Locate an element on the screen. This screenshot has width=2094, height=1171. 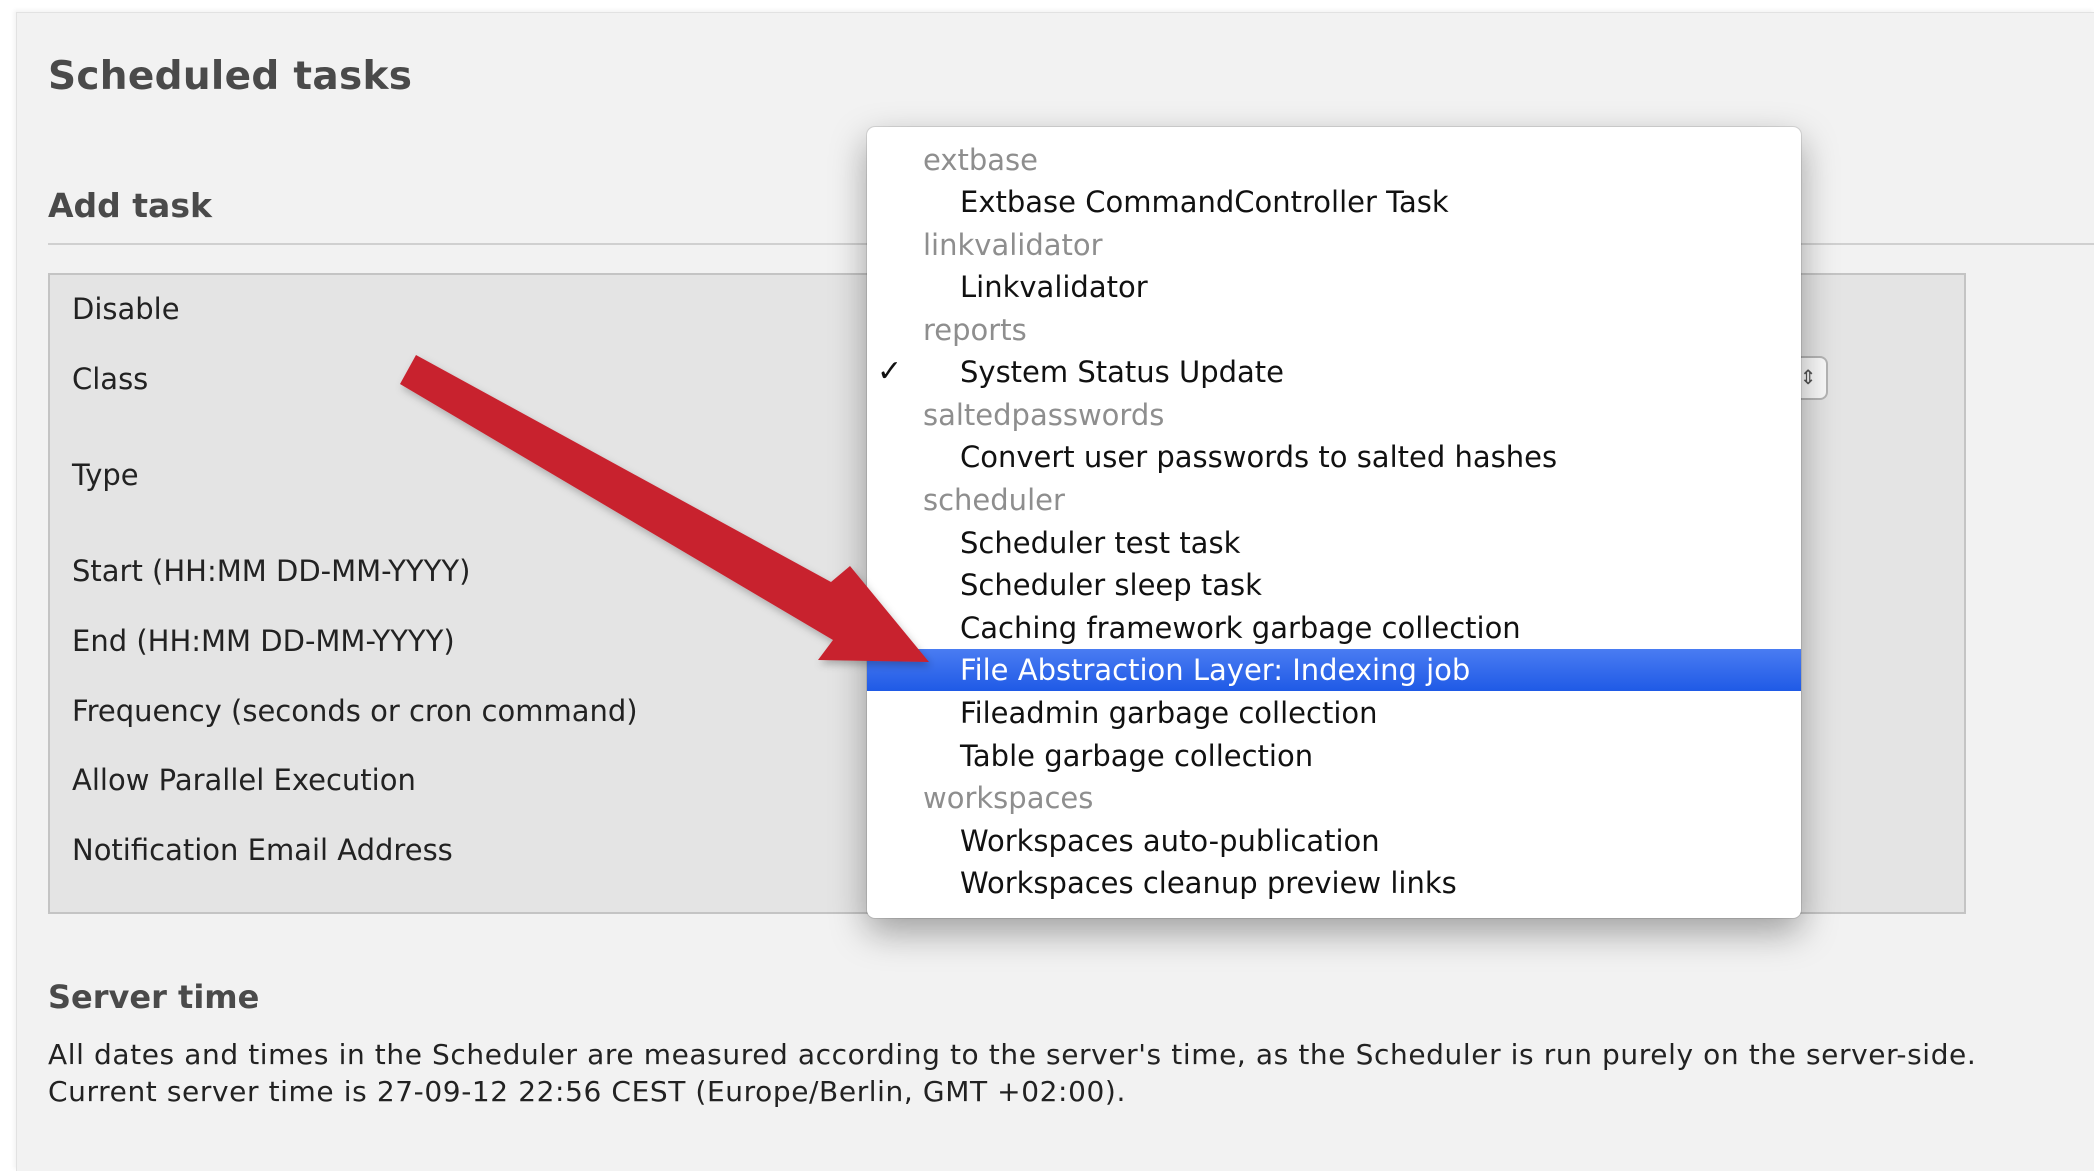
menu-group-extbase: extbase is located at coordinates (980, 160).